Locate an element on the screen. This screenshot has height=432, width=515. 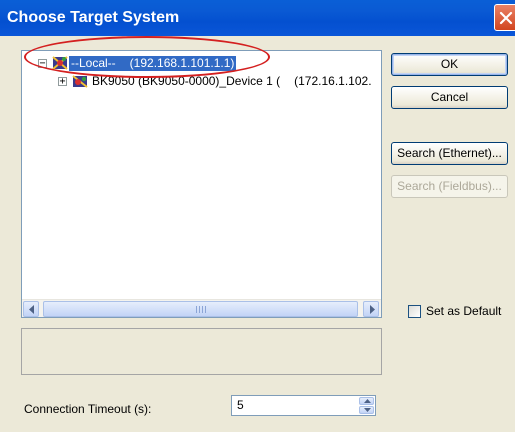
scroll-thumb is located at coordinates (200, 309).